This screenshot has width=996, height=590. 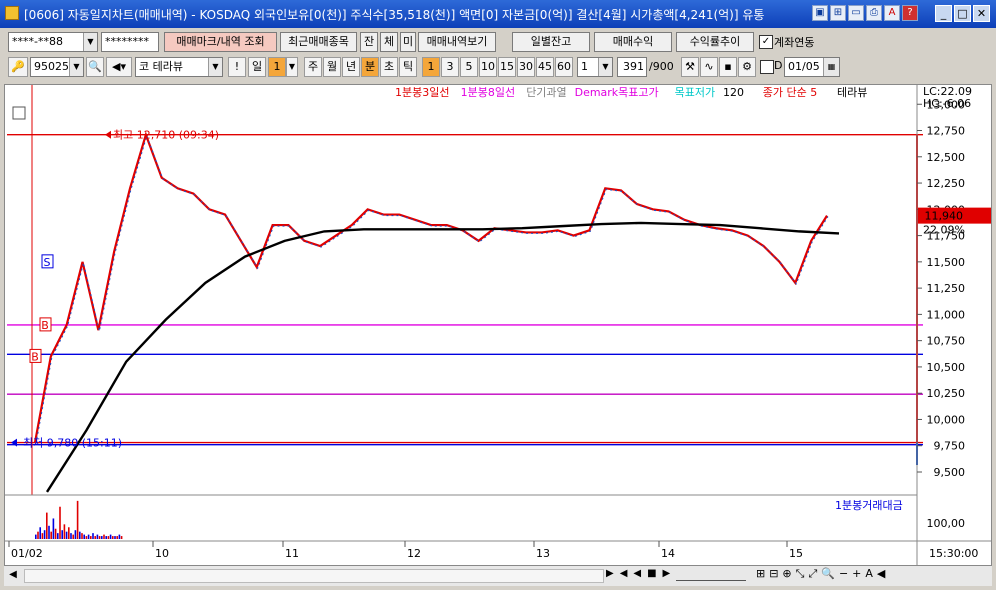 I want to click on save-icon: ▪, so click(x=728, y=67).